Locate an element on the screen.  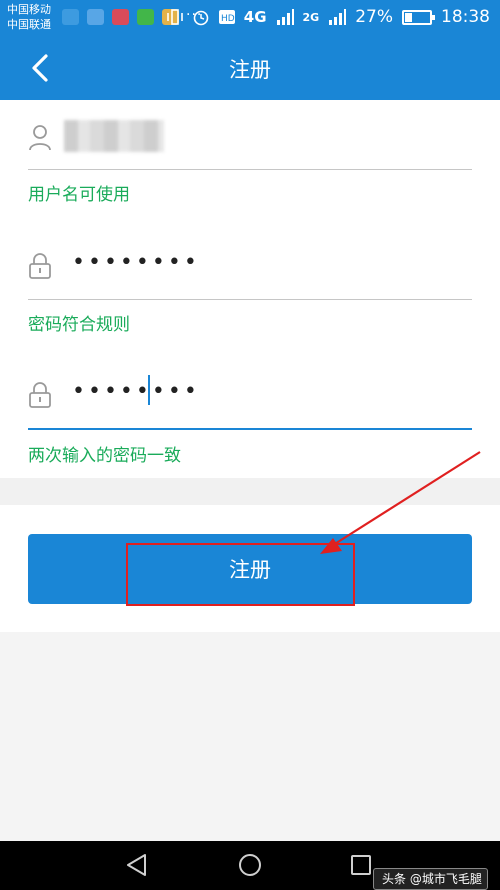
hd-icon: HD is located at coordinates (226, 17).